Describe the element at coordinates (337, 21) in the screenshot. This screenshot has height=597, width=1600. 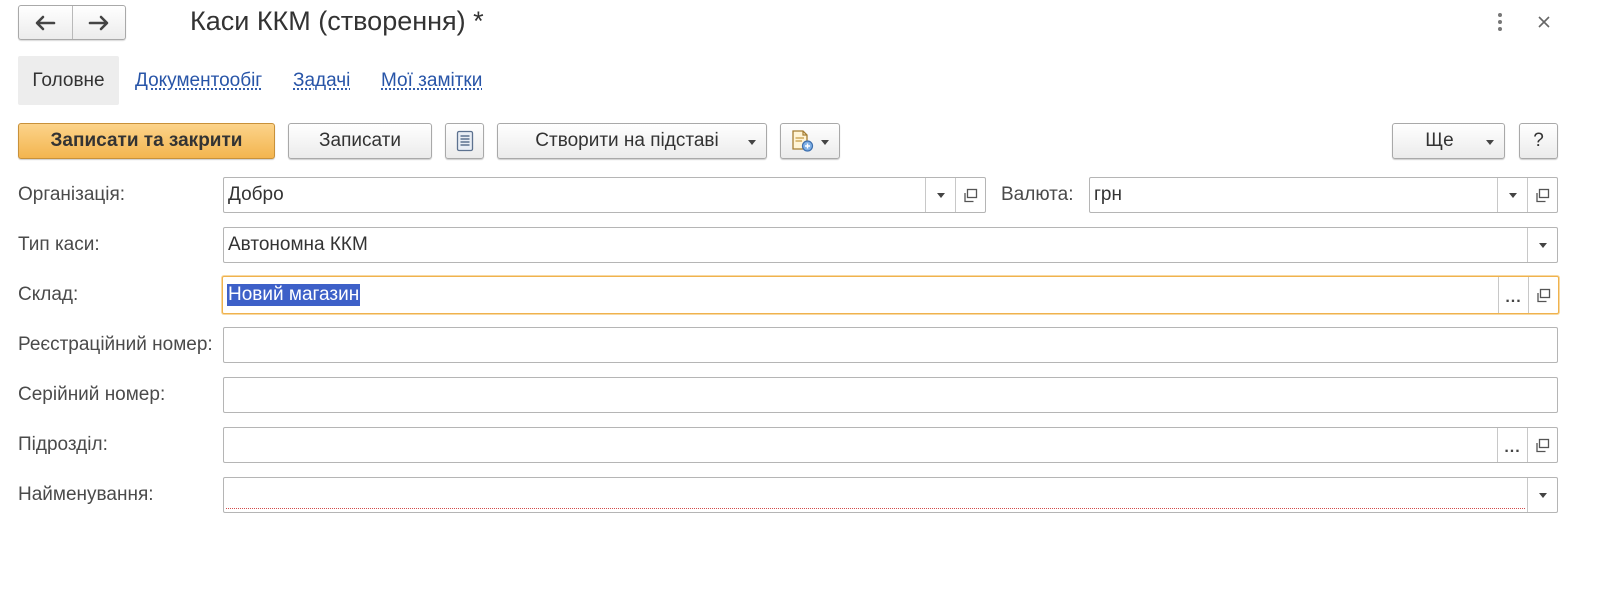
I see `page-title: Каси ККМ (створення) *` at that location.